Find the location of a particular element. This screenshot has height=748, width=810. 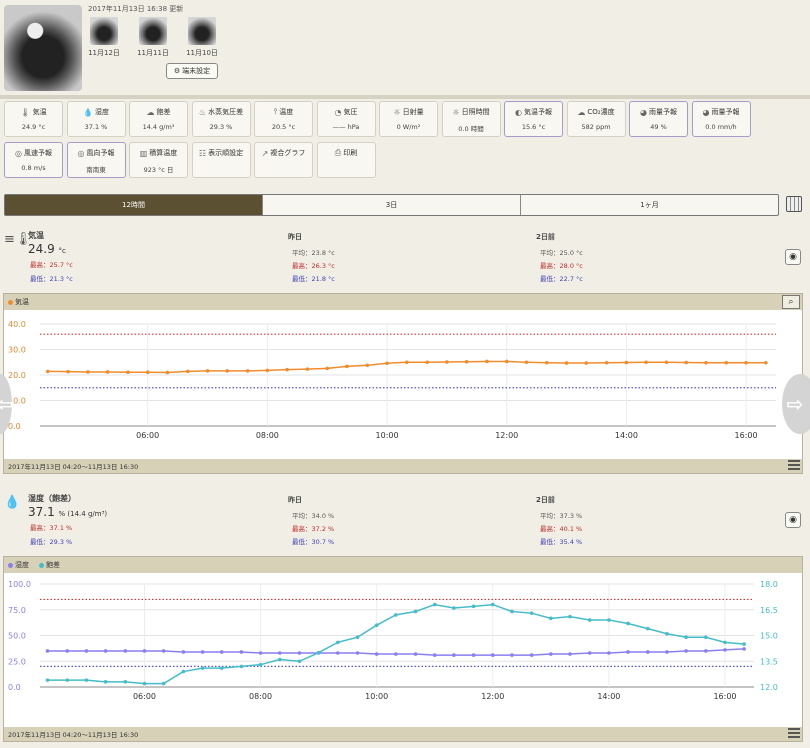

x-tick-label: 16:00 is located at coordinates (724, 696).